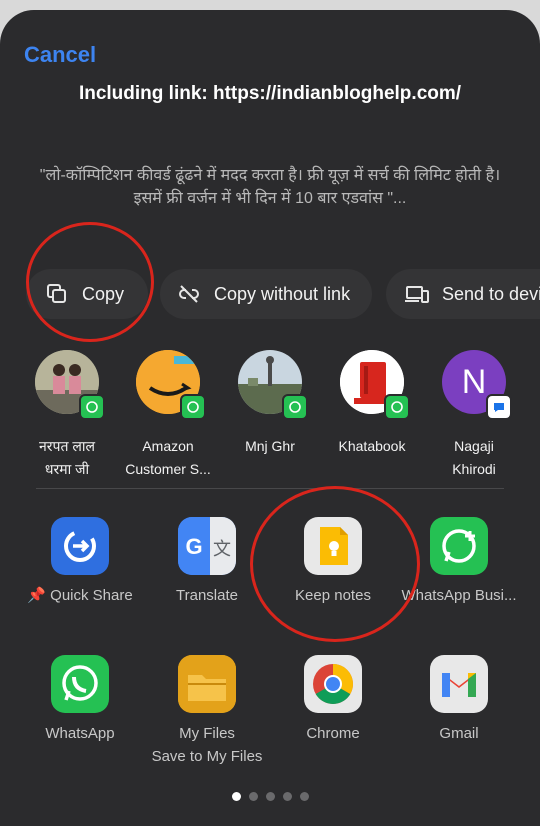  I want to click on app-label: WhatsApp, so click(80, 733).